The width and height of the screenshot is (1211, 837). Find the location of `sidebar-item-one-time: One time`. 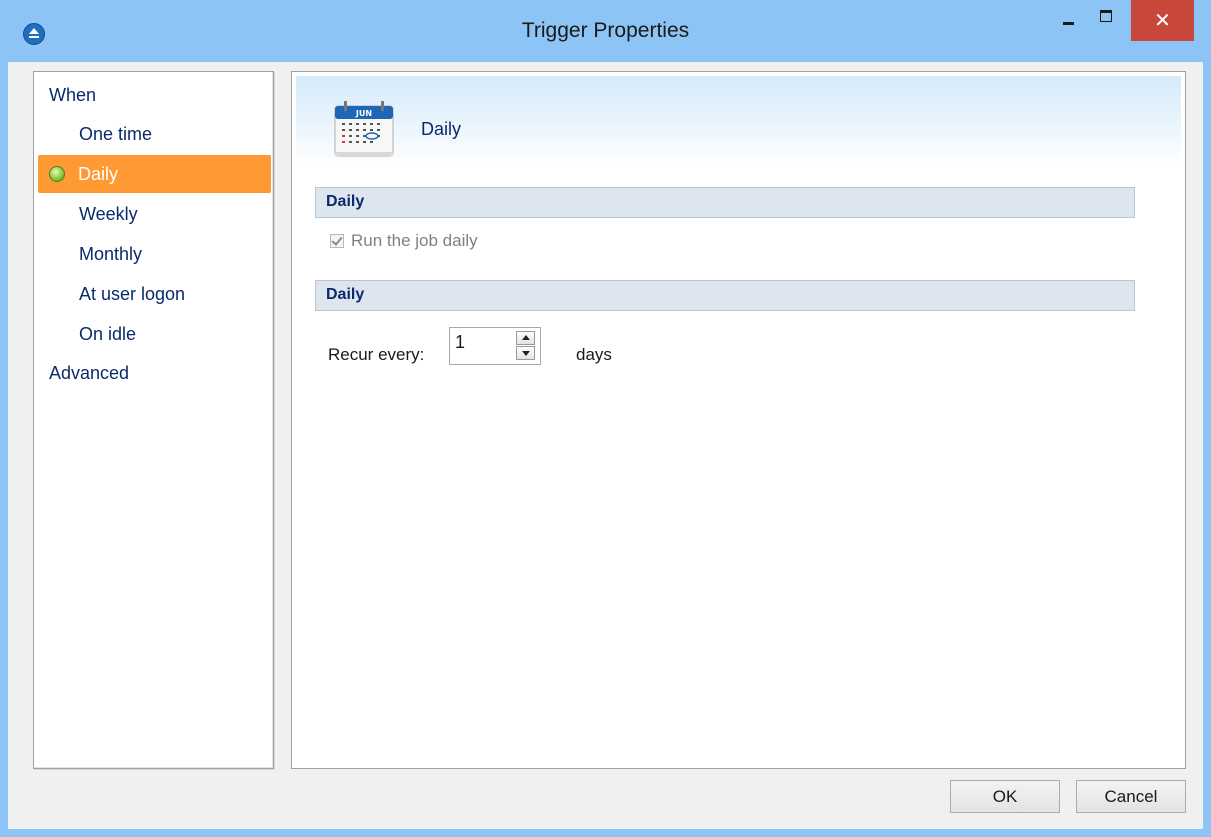

sidebar-item-one-time: One time is located at coordinates (115, 134).